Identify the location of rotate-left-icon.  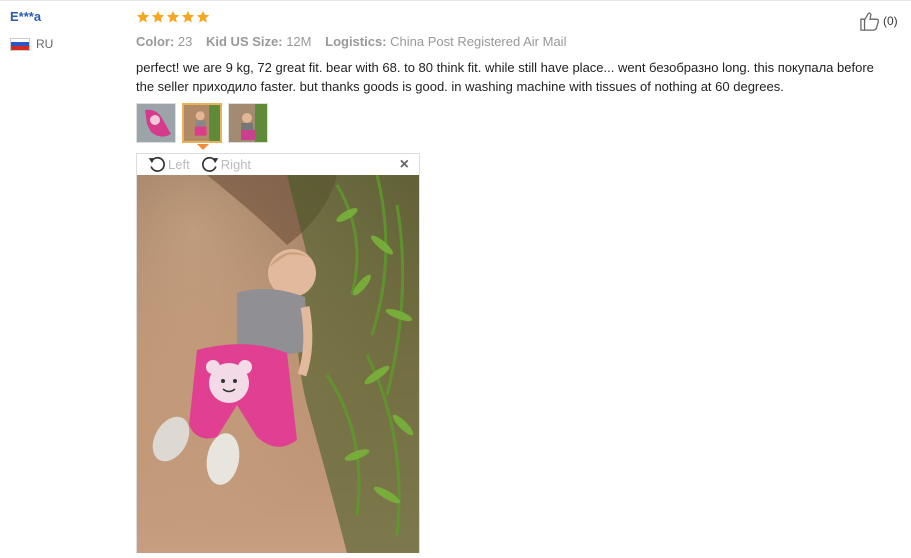
(156, 164).